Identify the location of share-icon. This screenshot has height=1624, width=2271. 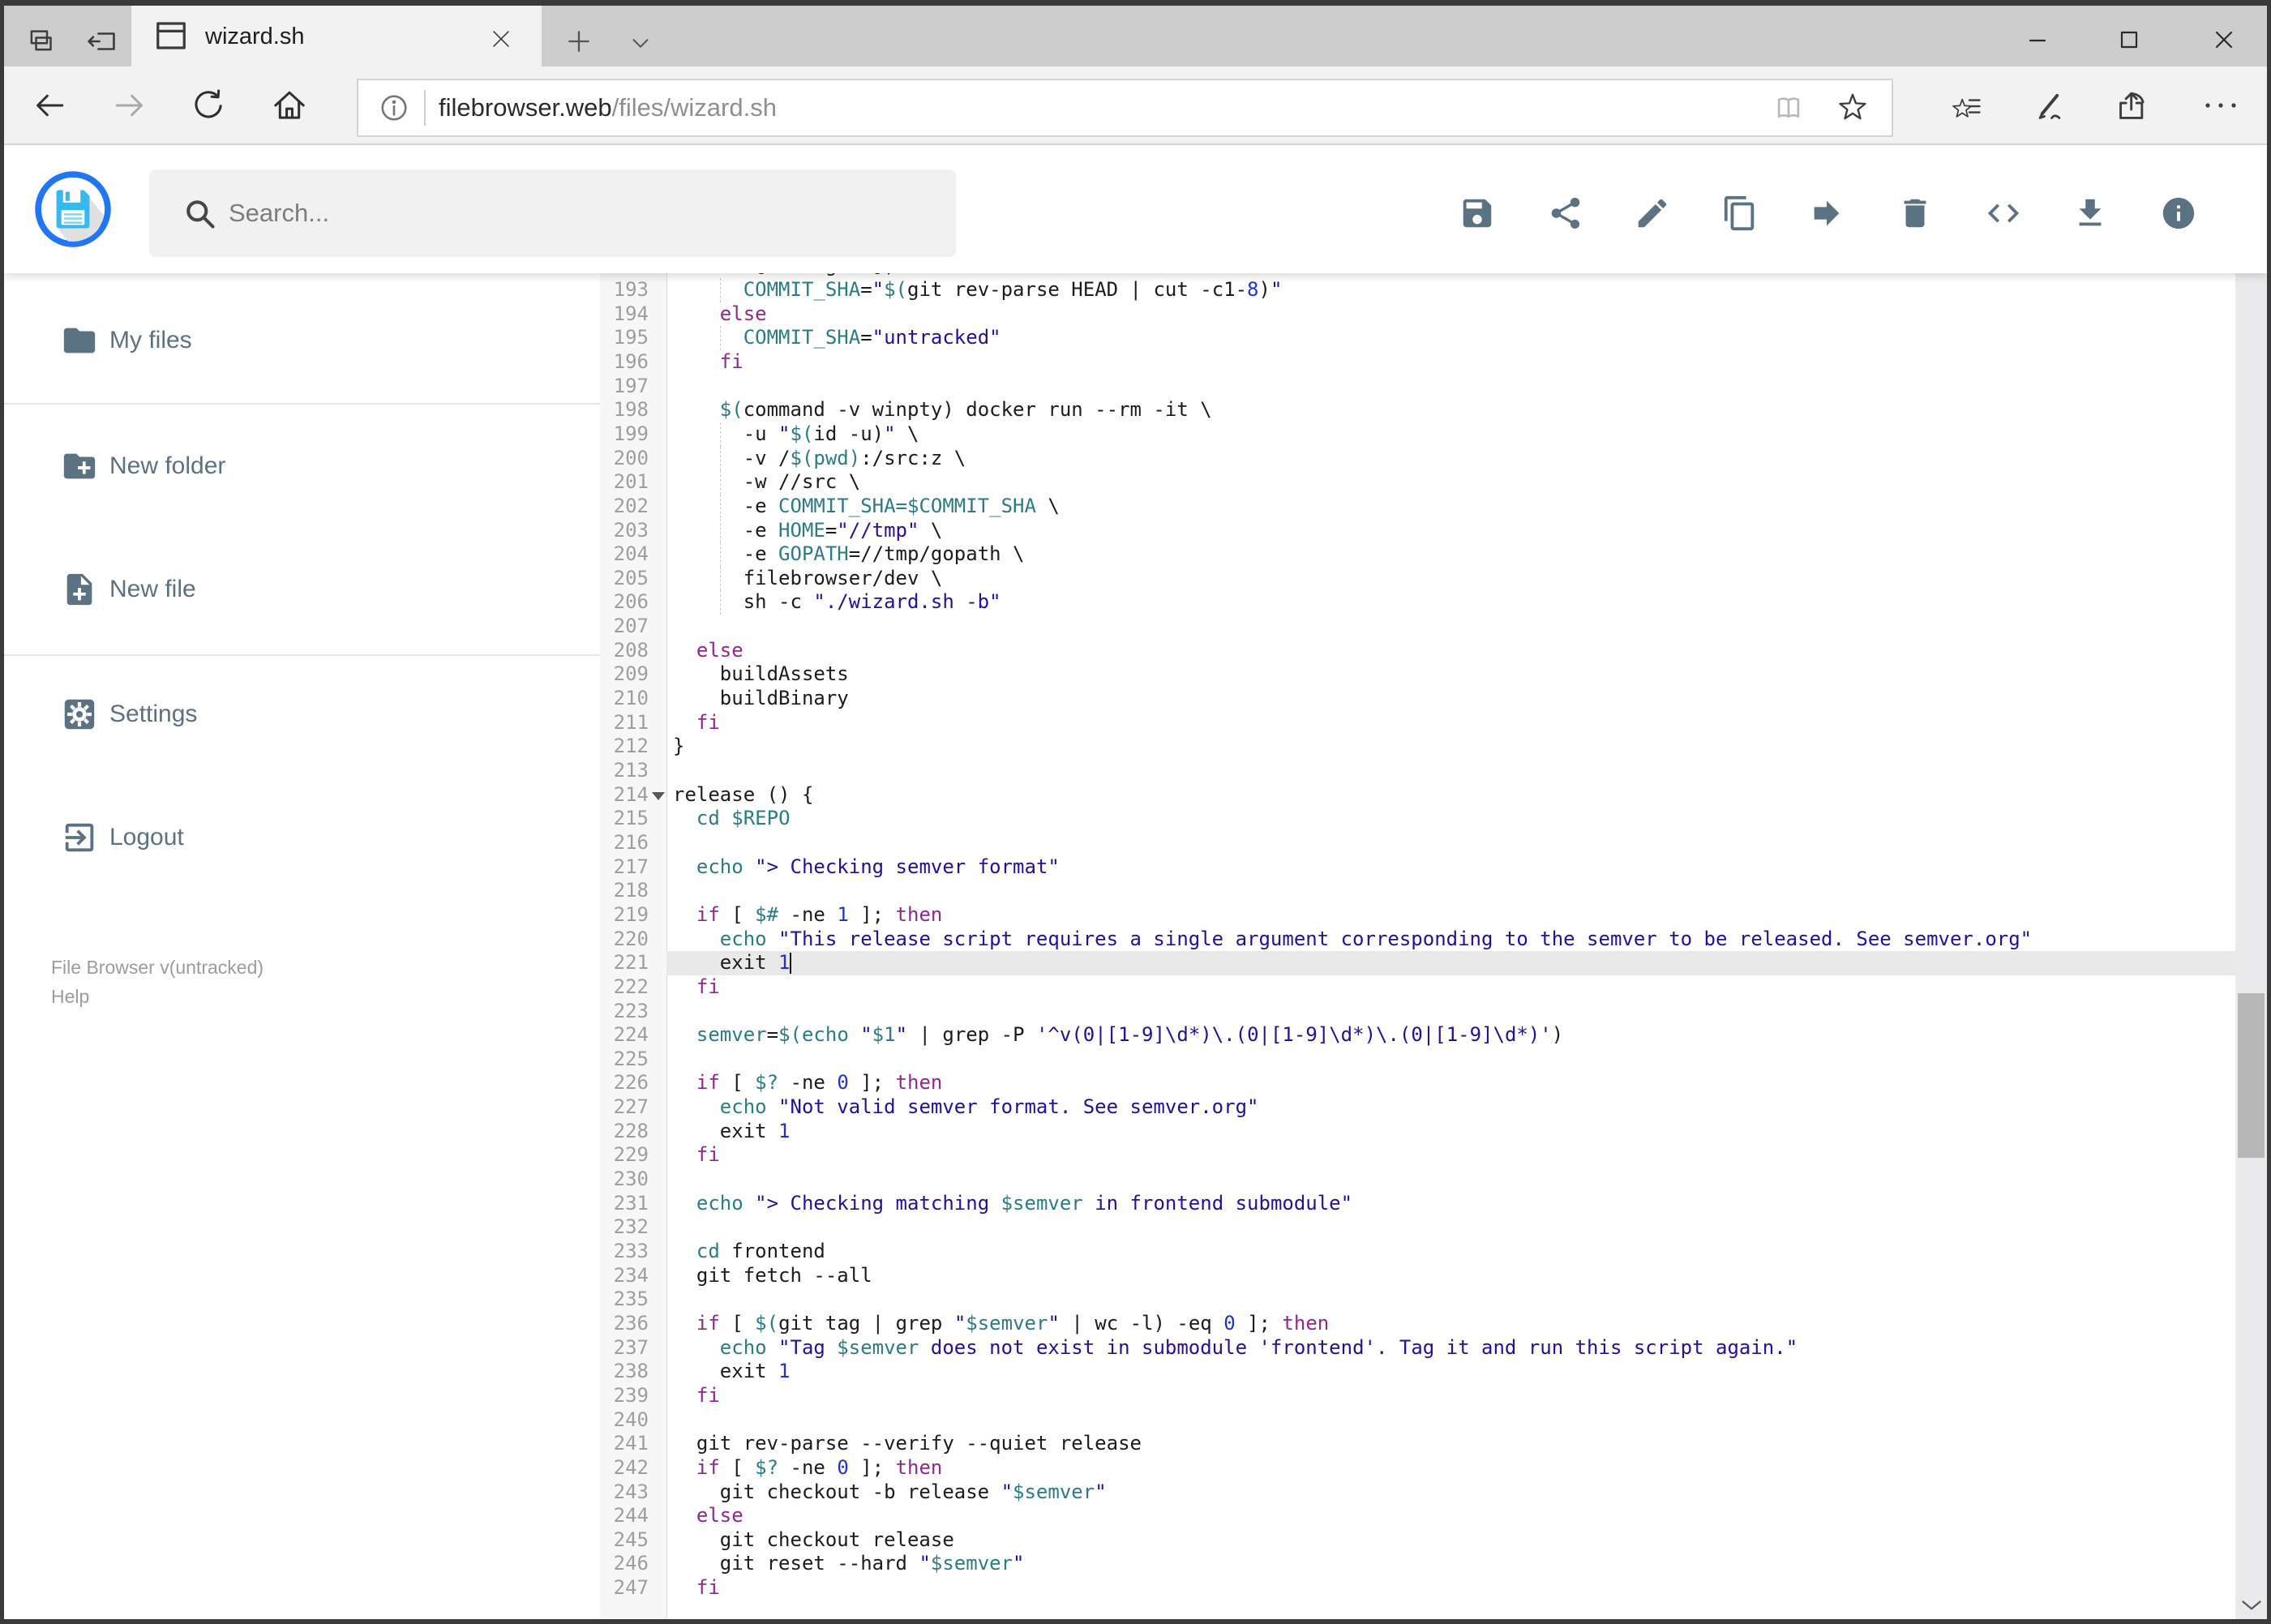
(2132, 106).